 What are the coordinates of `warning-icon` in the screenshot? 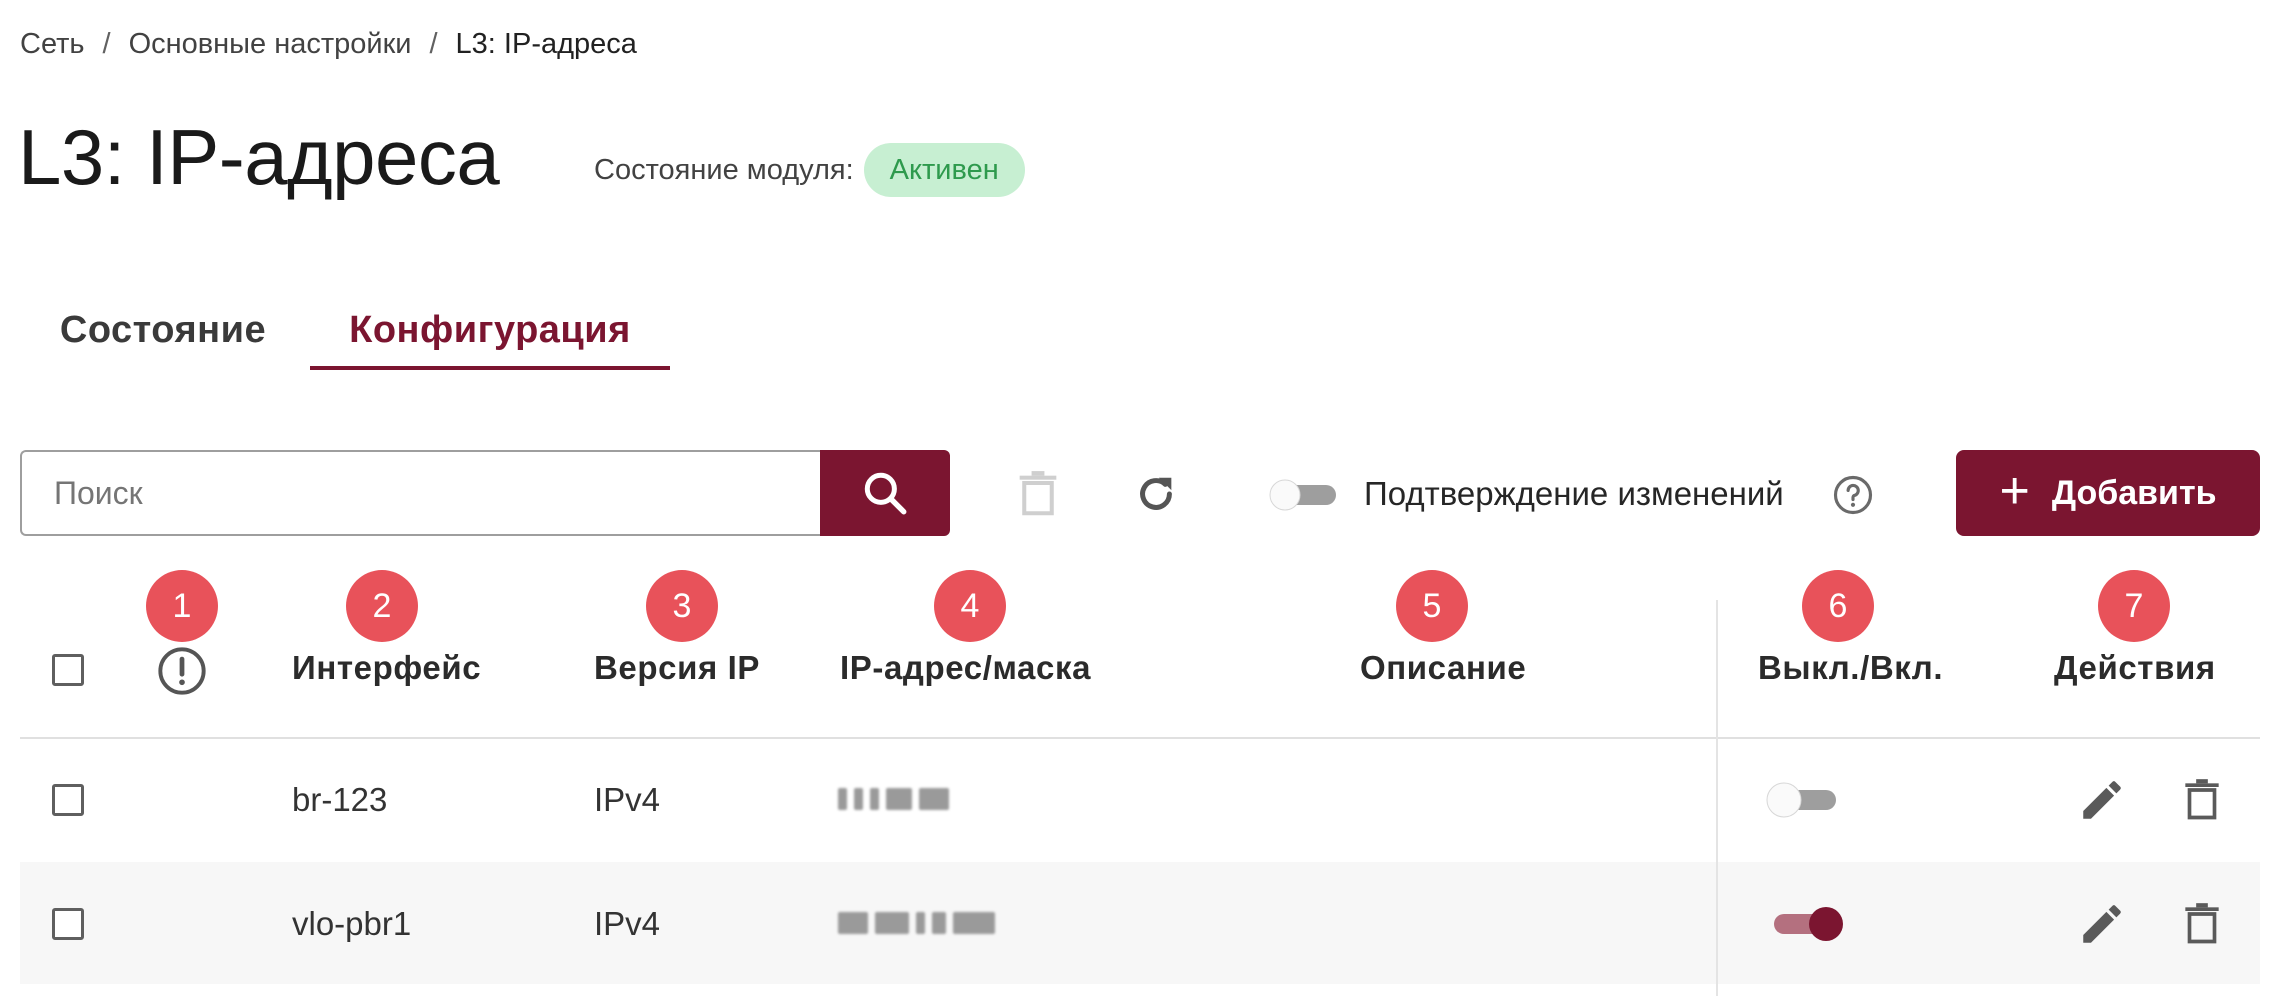 It's located at (182, 671).